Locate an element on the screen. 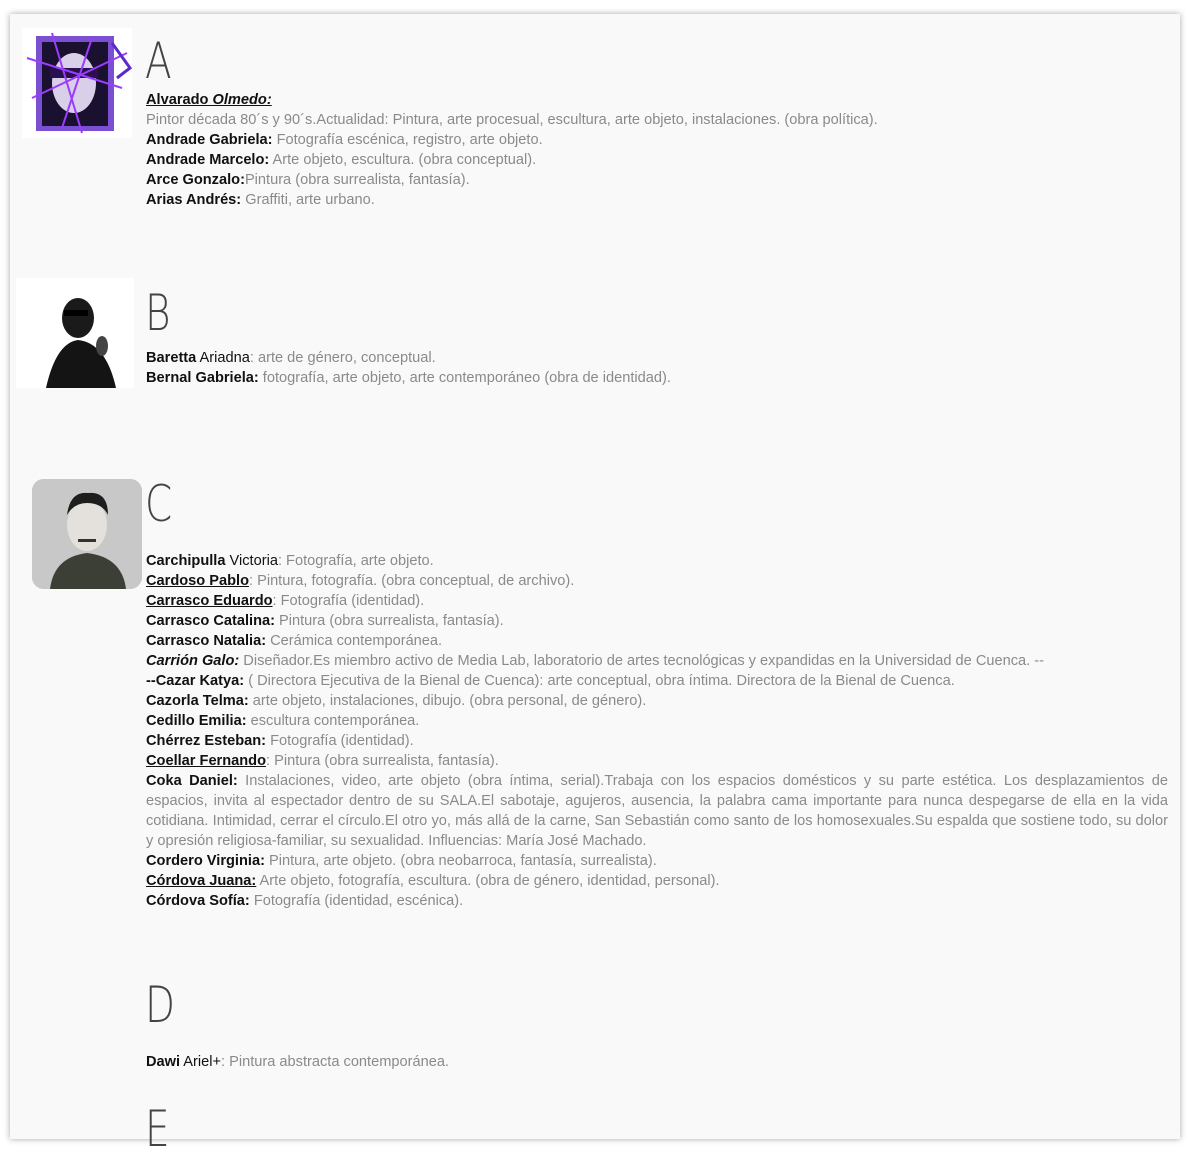  artist-description: Fotografía (identidad). is located at coordinates (340, 741).